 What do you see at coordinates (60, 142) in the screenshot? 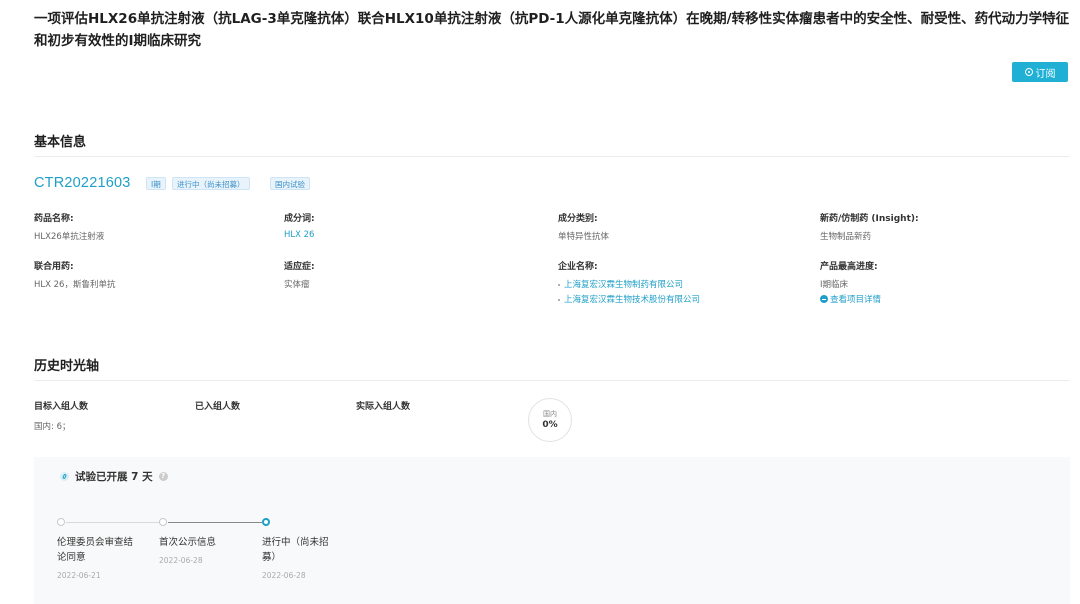
I see `basic-info-heading: 基本信息` at bounding box center [60, 142].